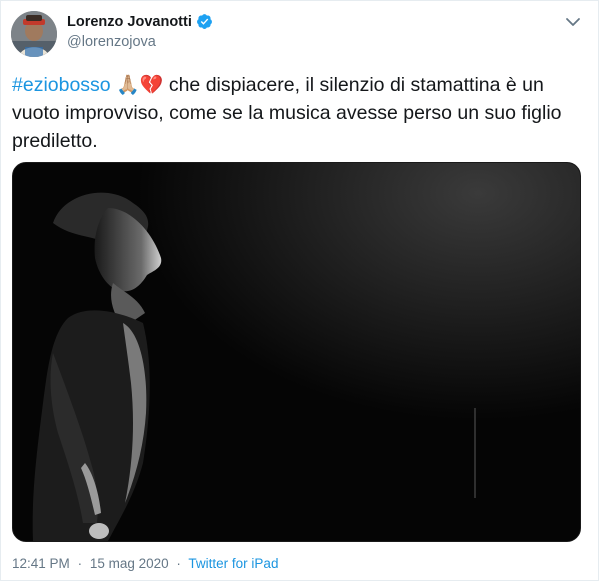  I want to click on author-handle: @lorenzojova, so click(111, 42).